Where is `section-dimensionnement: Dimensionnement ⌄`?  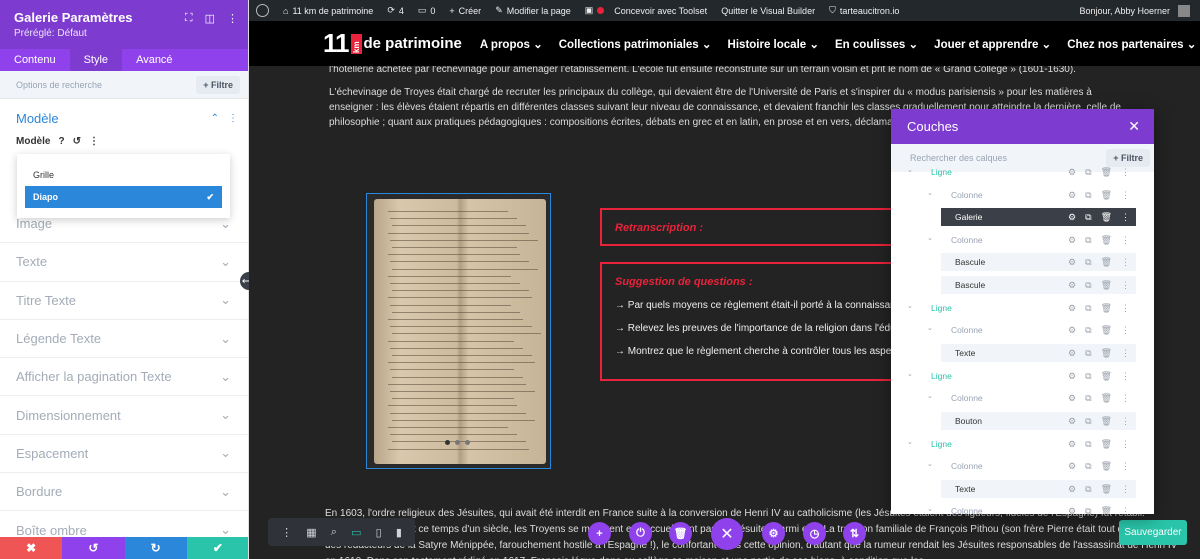
section-dimensionnement: Dimensionnement ⌄ is located at coordinates (124, 415).